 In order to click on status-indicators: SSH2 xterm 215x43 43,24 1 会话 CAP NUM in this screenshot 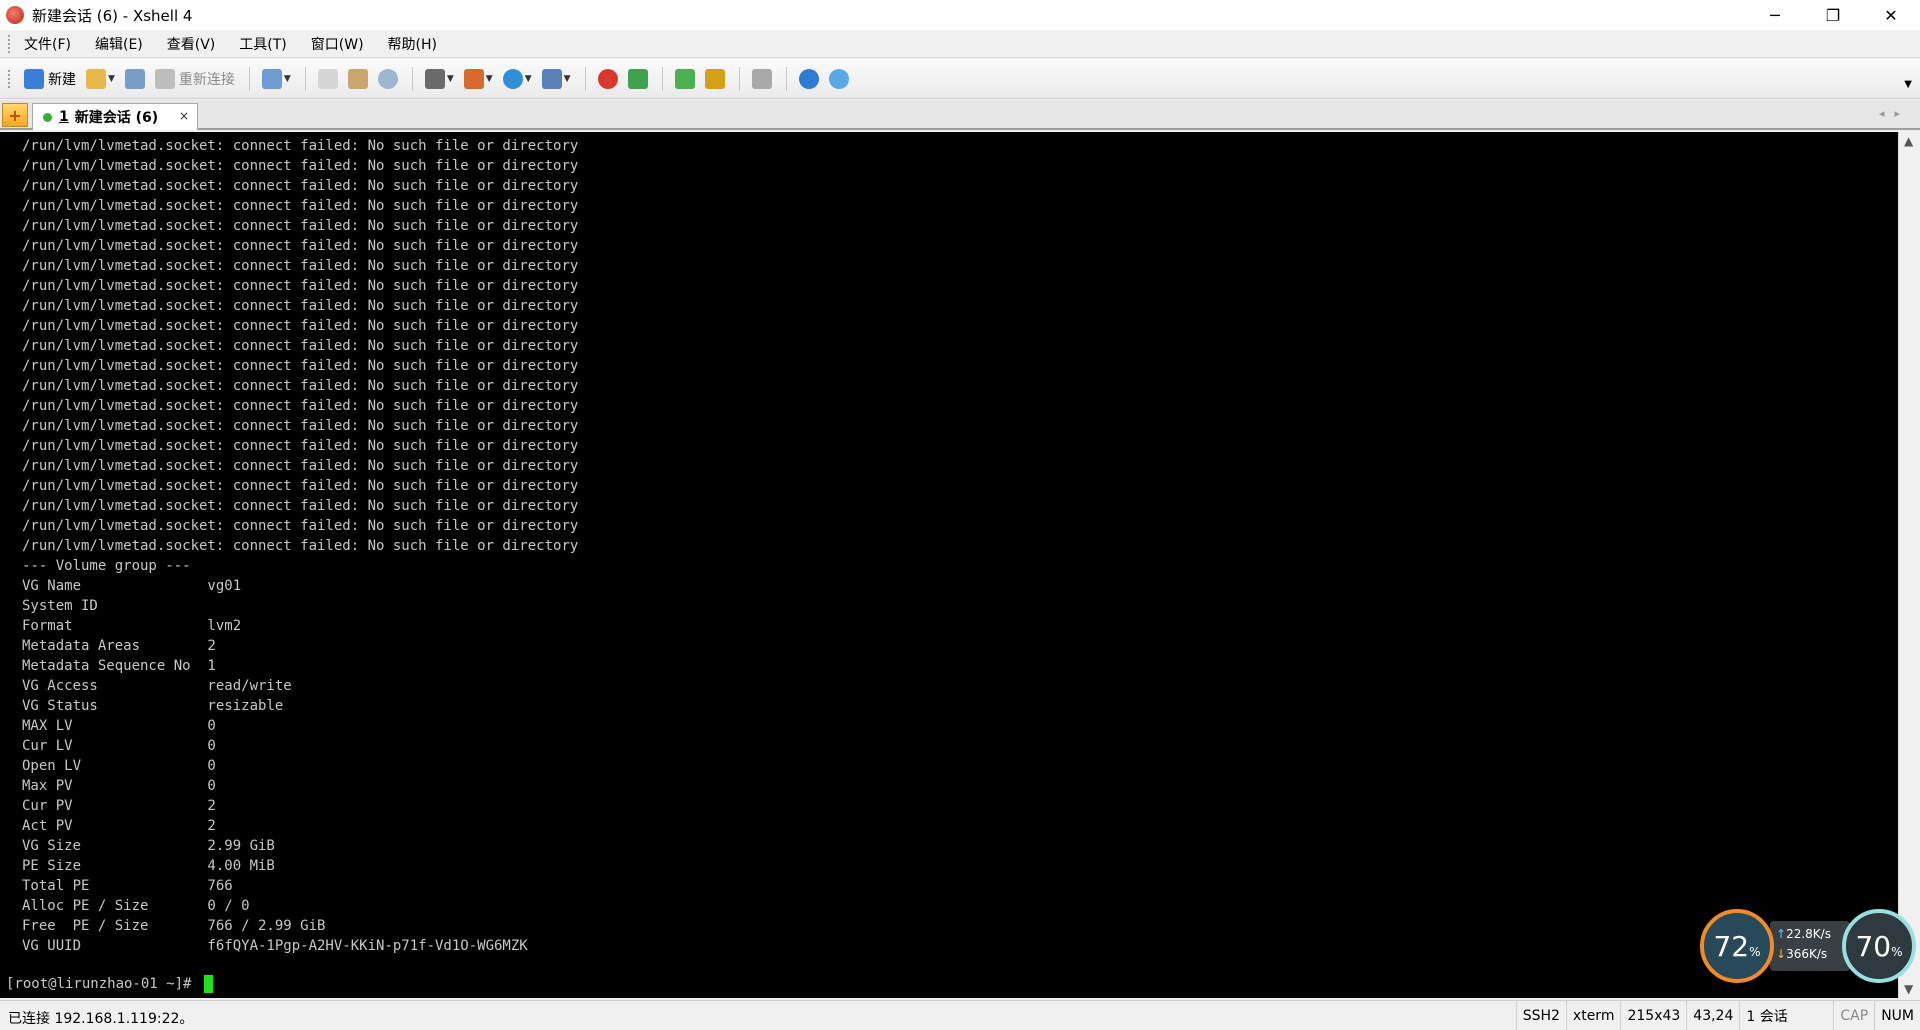, I will do `click(1717, 1015)`.